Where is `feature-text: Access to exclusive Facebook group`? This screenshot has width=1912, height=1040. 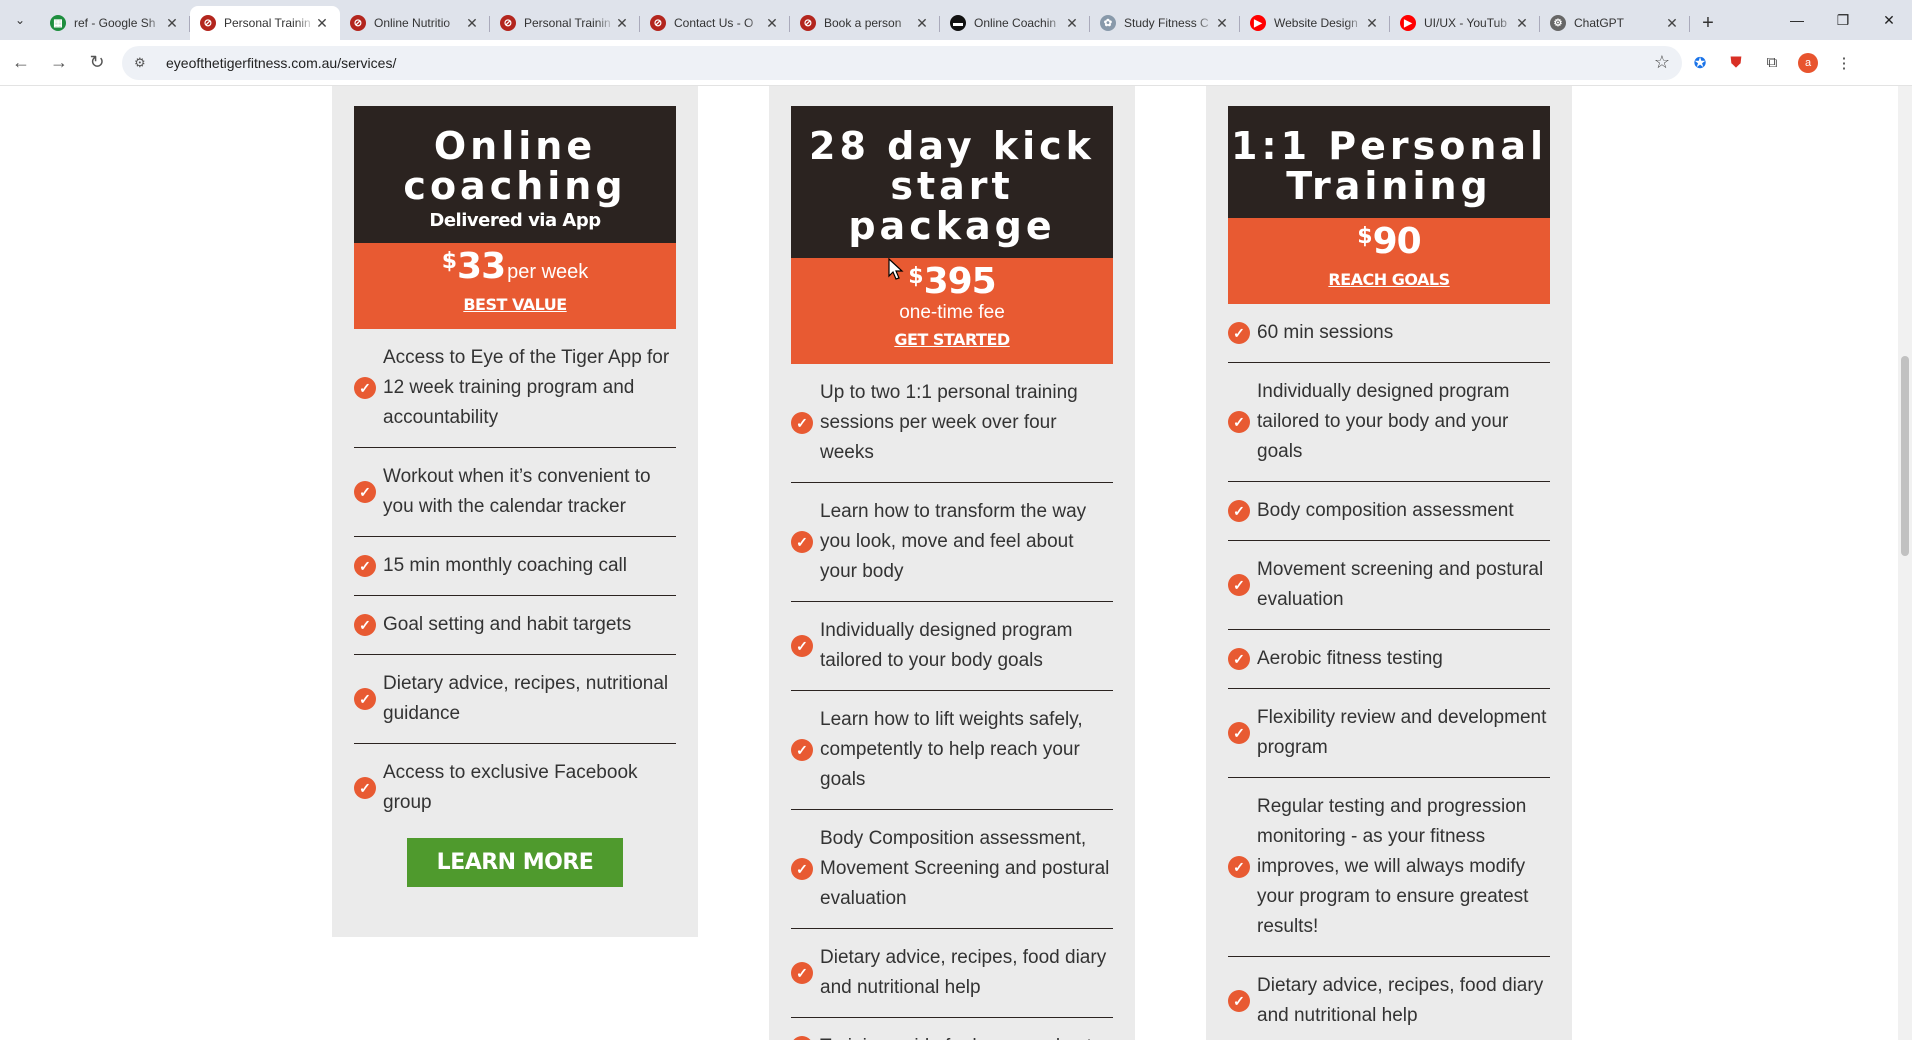
feature-text: Access to exclusive Facebook group is located at coordinates (510, 787).